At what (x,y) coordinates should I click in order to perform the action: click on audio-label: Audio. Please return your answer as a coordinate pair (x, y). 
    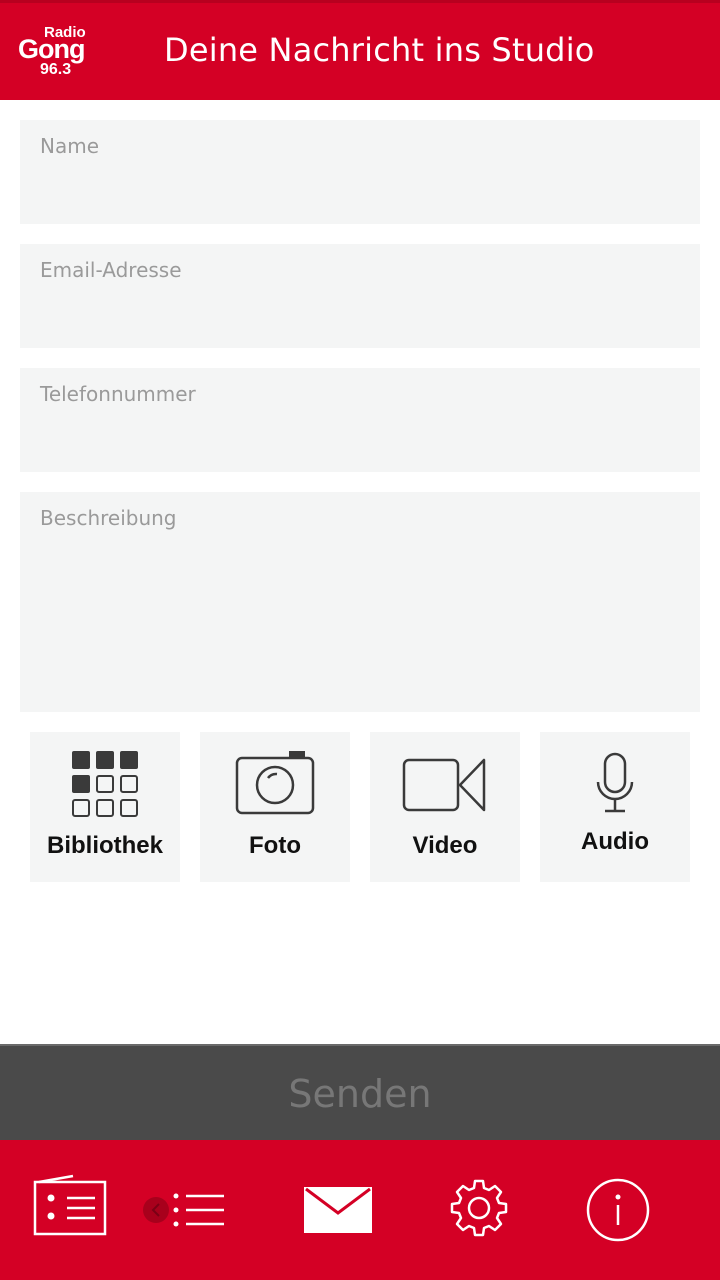
    Looking at the image, I should click on (615, 841).